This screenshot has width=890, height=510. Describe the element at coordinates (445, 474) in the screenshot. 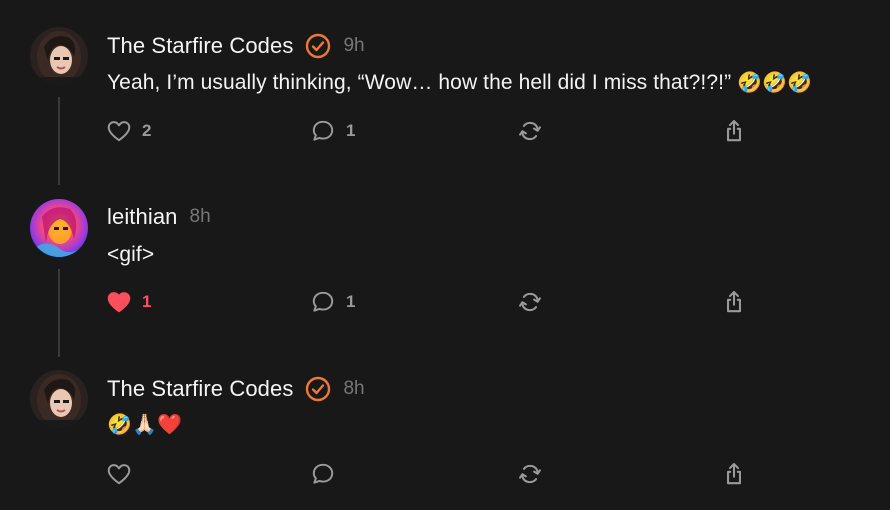

I see `post-actions` at that location.